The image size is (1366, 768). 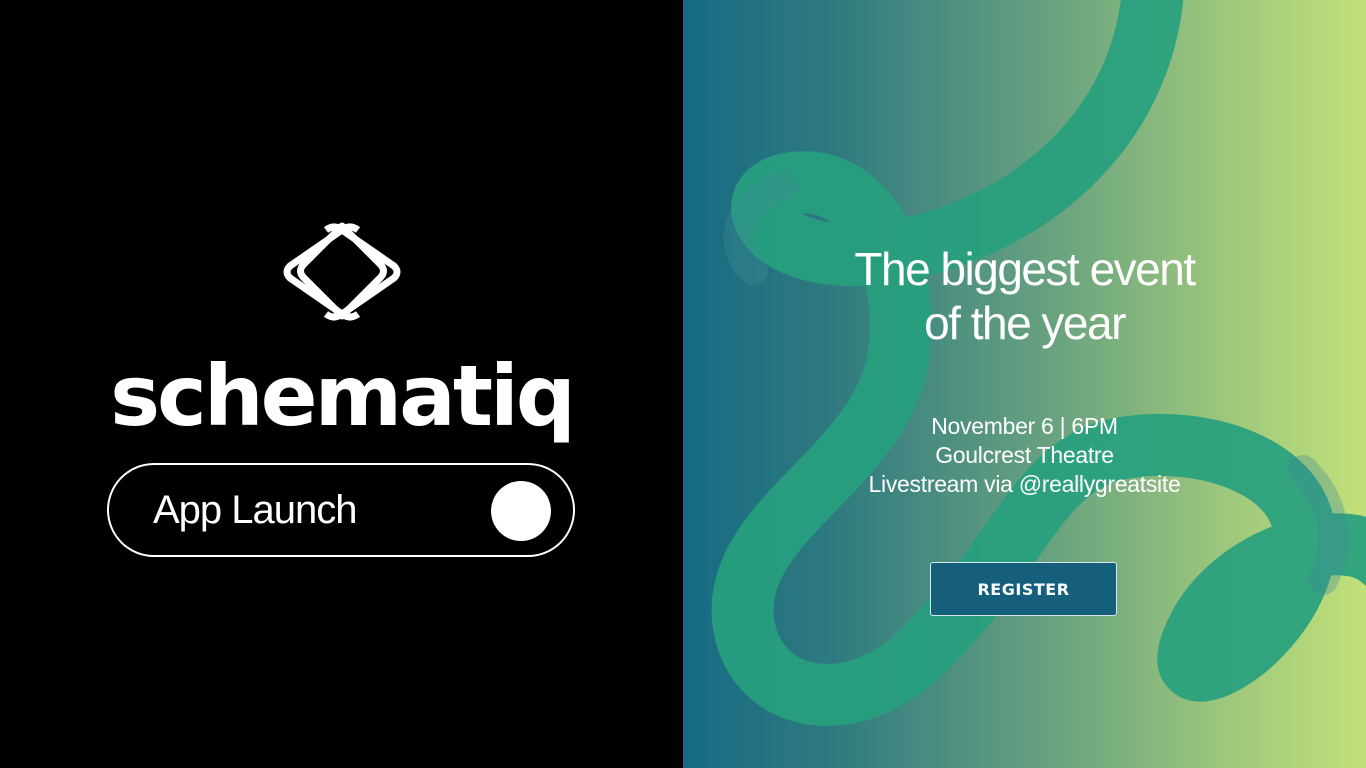 I want to click on event-headline: The biggest event of the year, so click(x=1024, y=296).